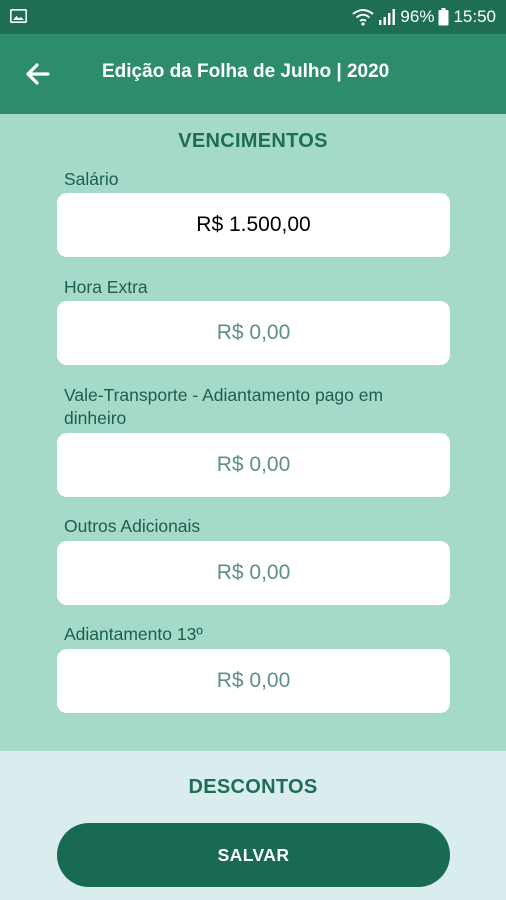 The image size is (506, 900). I want to click on app-bar: Edição da Folha de Julho | 2020, so click(253, 74).